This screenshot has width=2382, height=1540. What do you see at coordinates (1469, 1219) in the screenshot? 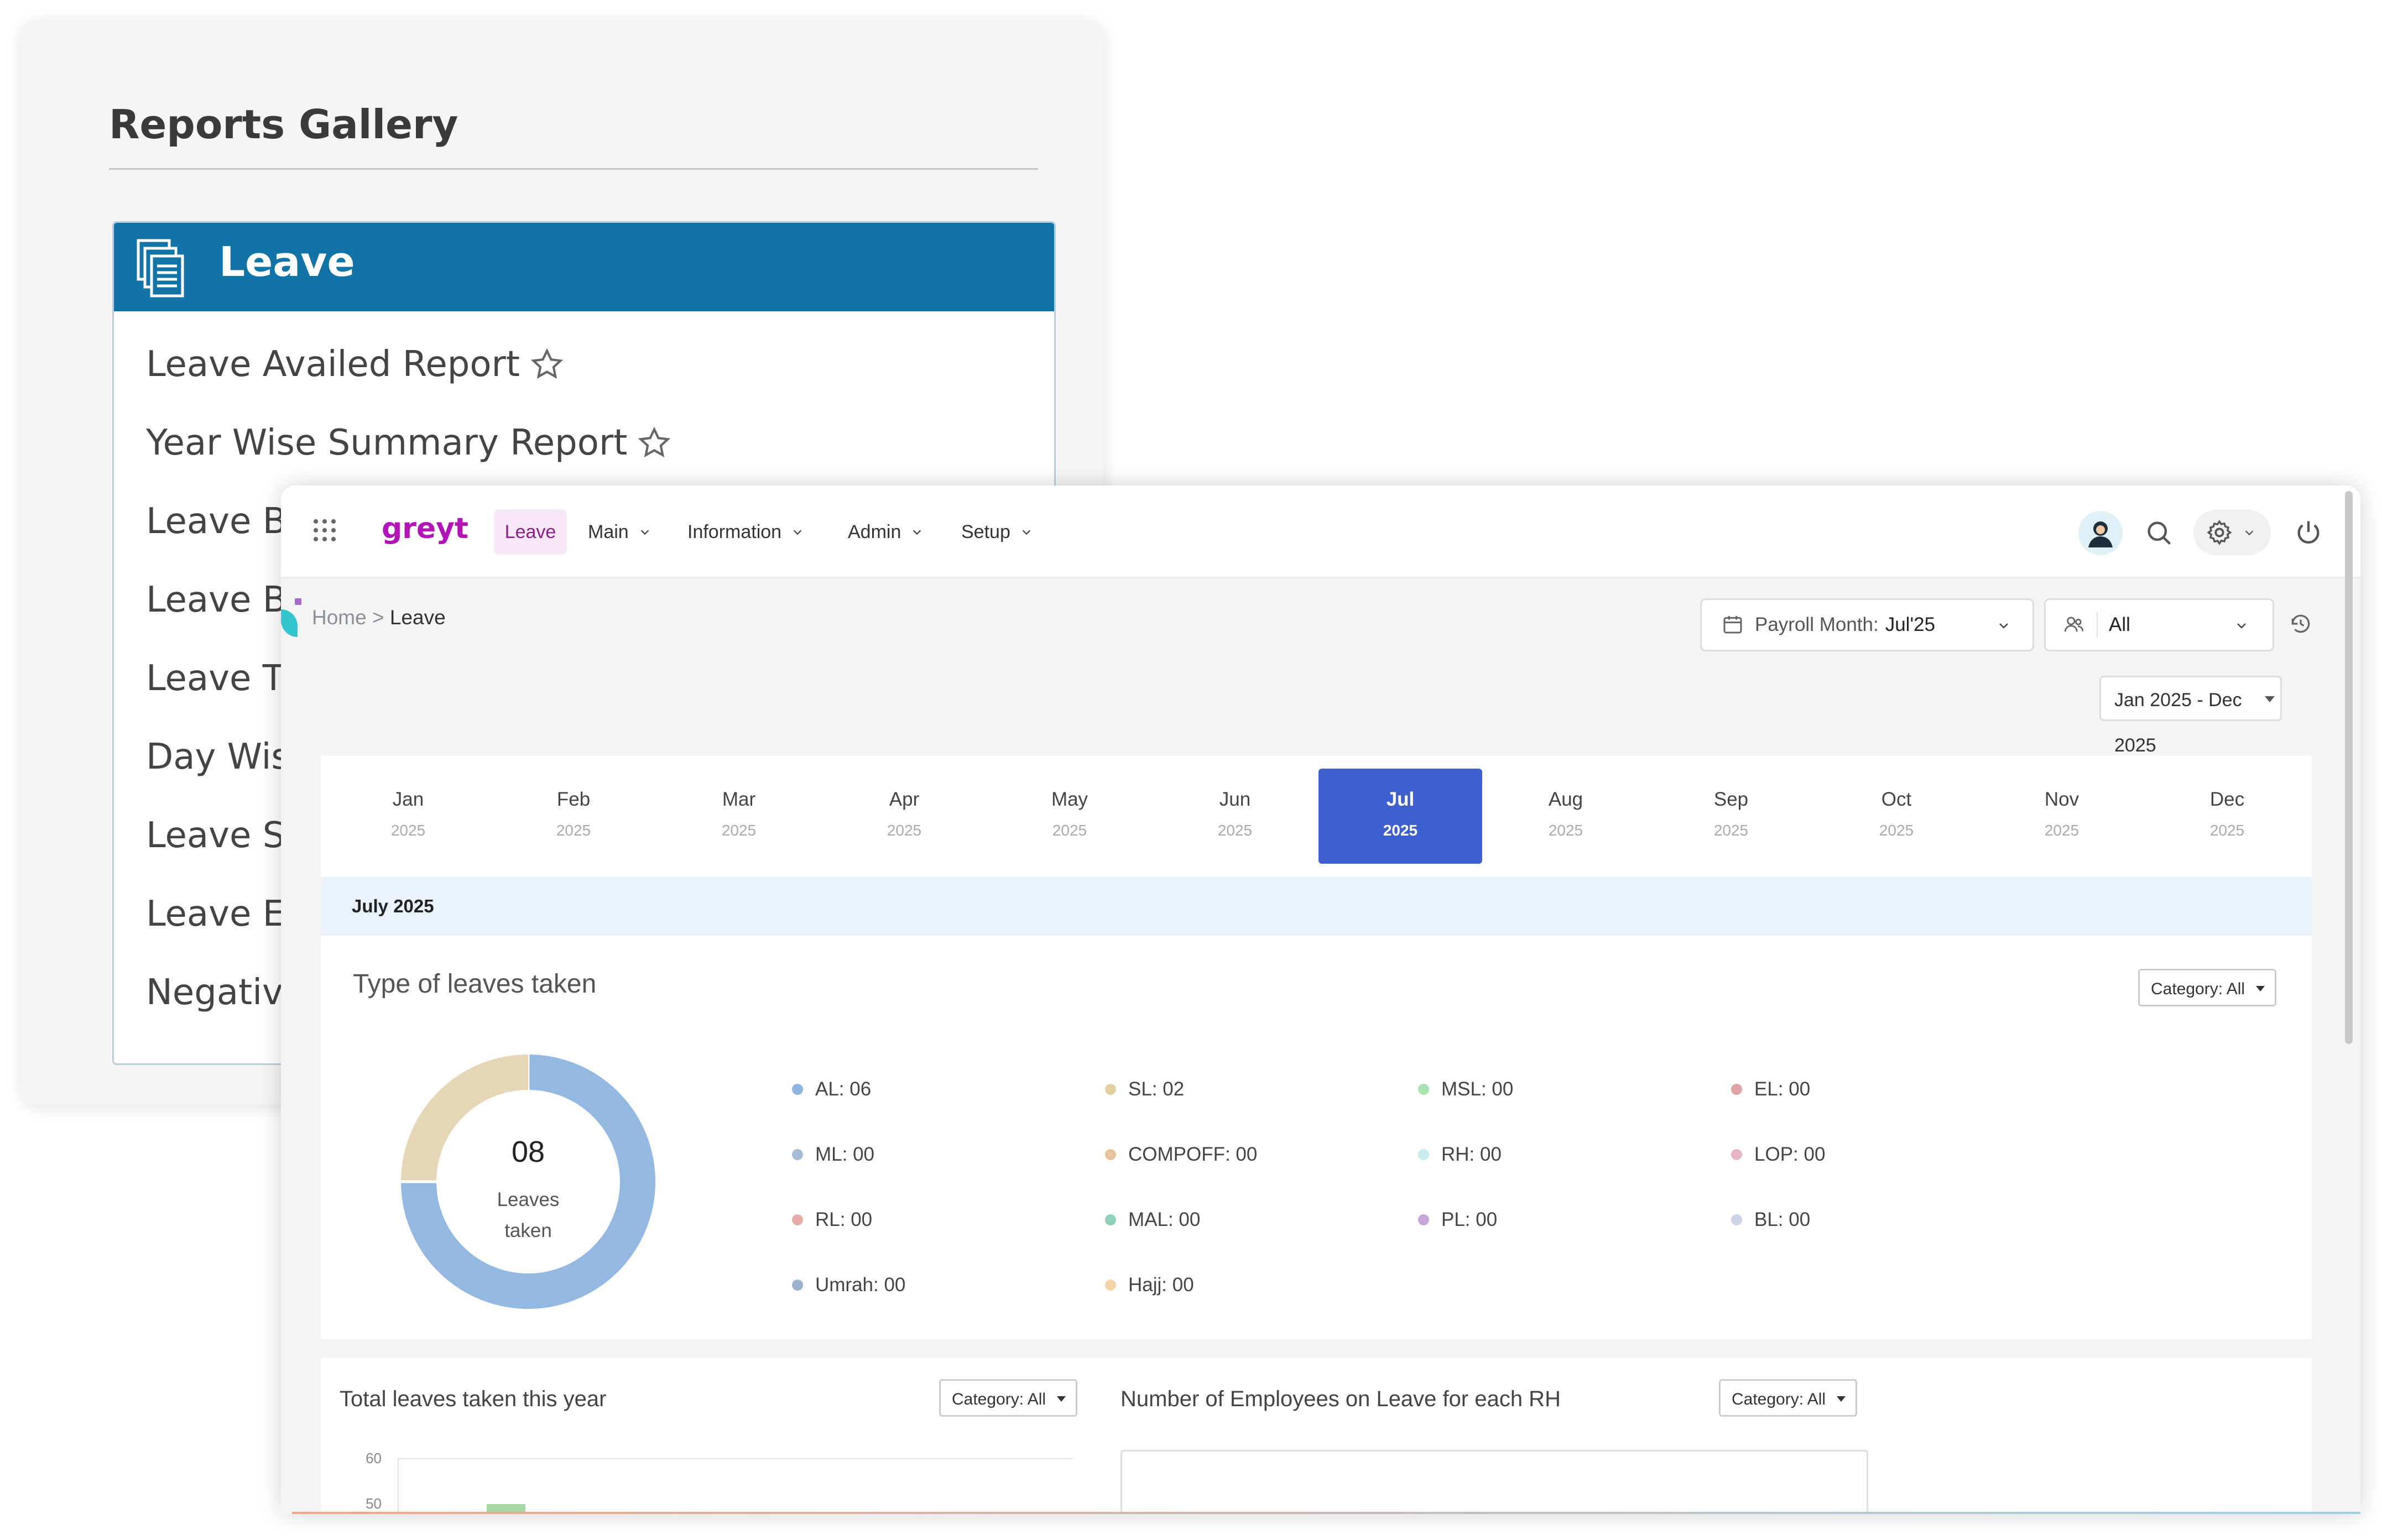
I see `legend-label: PL: 00` at bounding box center [1469, 1219].